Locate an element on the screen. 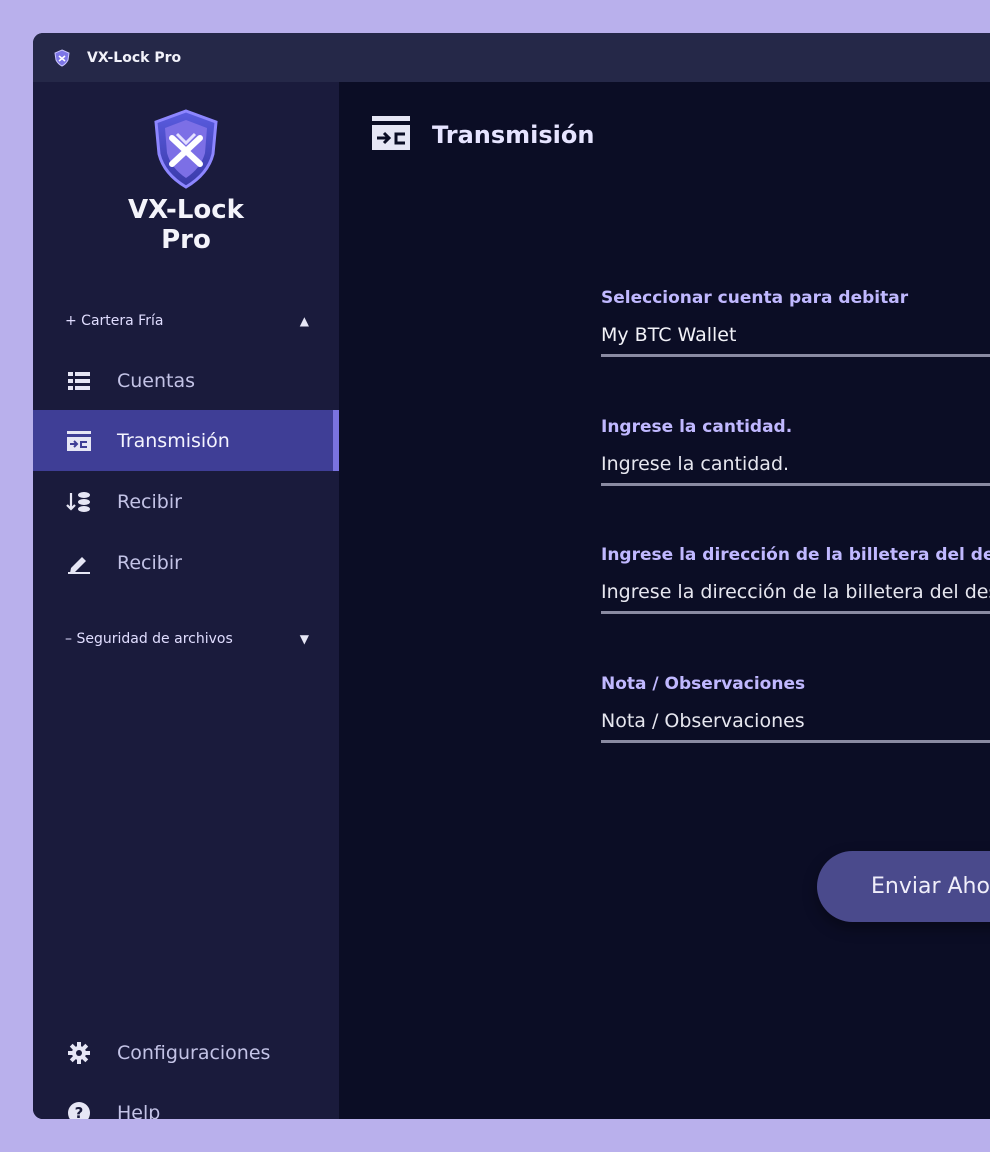  sidebar-item-transmision: Transmisión is located at coordinates (186, 440).